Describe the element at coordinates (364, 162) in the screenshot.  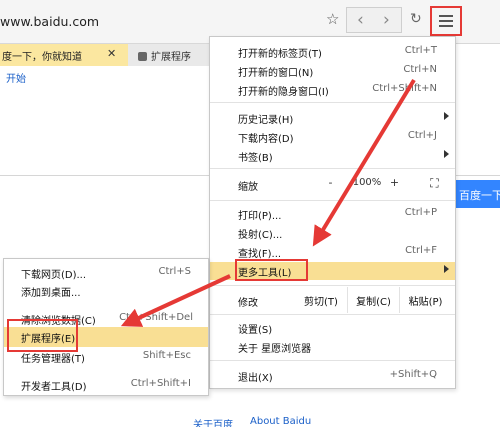
I see `arrow-to-more-tools` at that location.